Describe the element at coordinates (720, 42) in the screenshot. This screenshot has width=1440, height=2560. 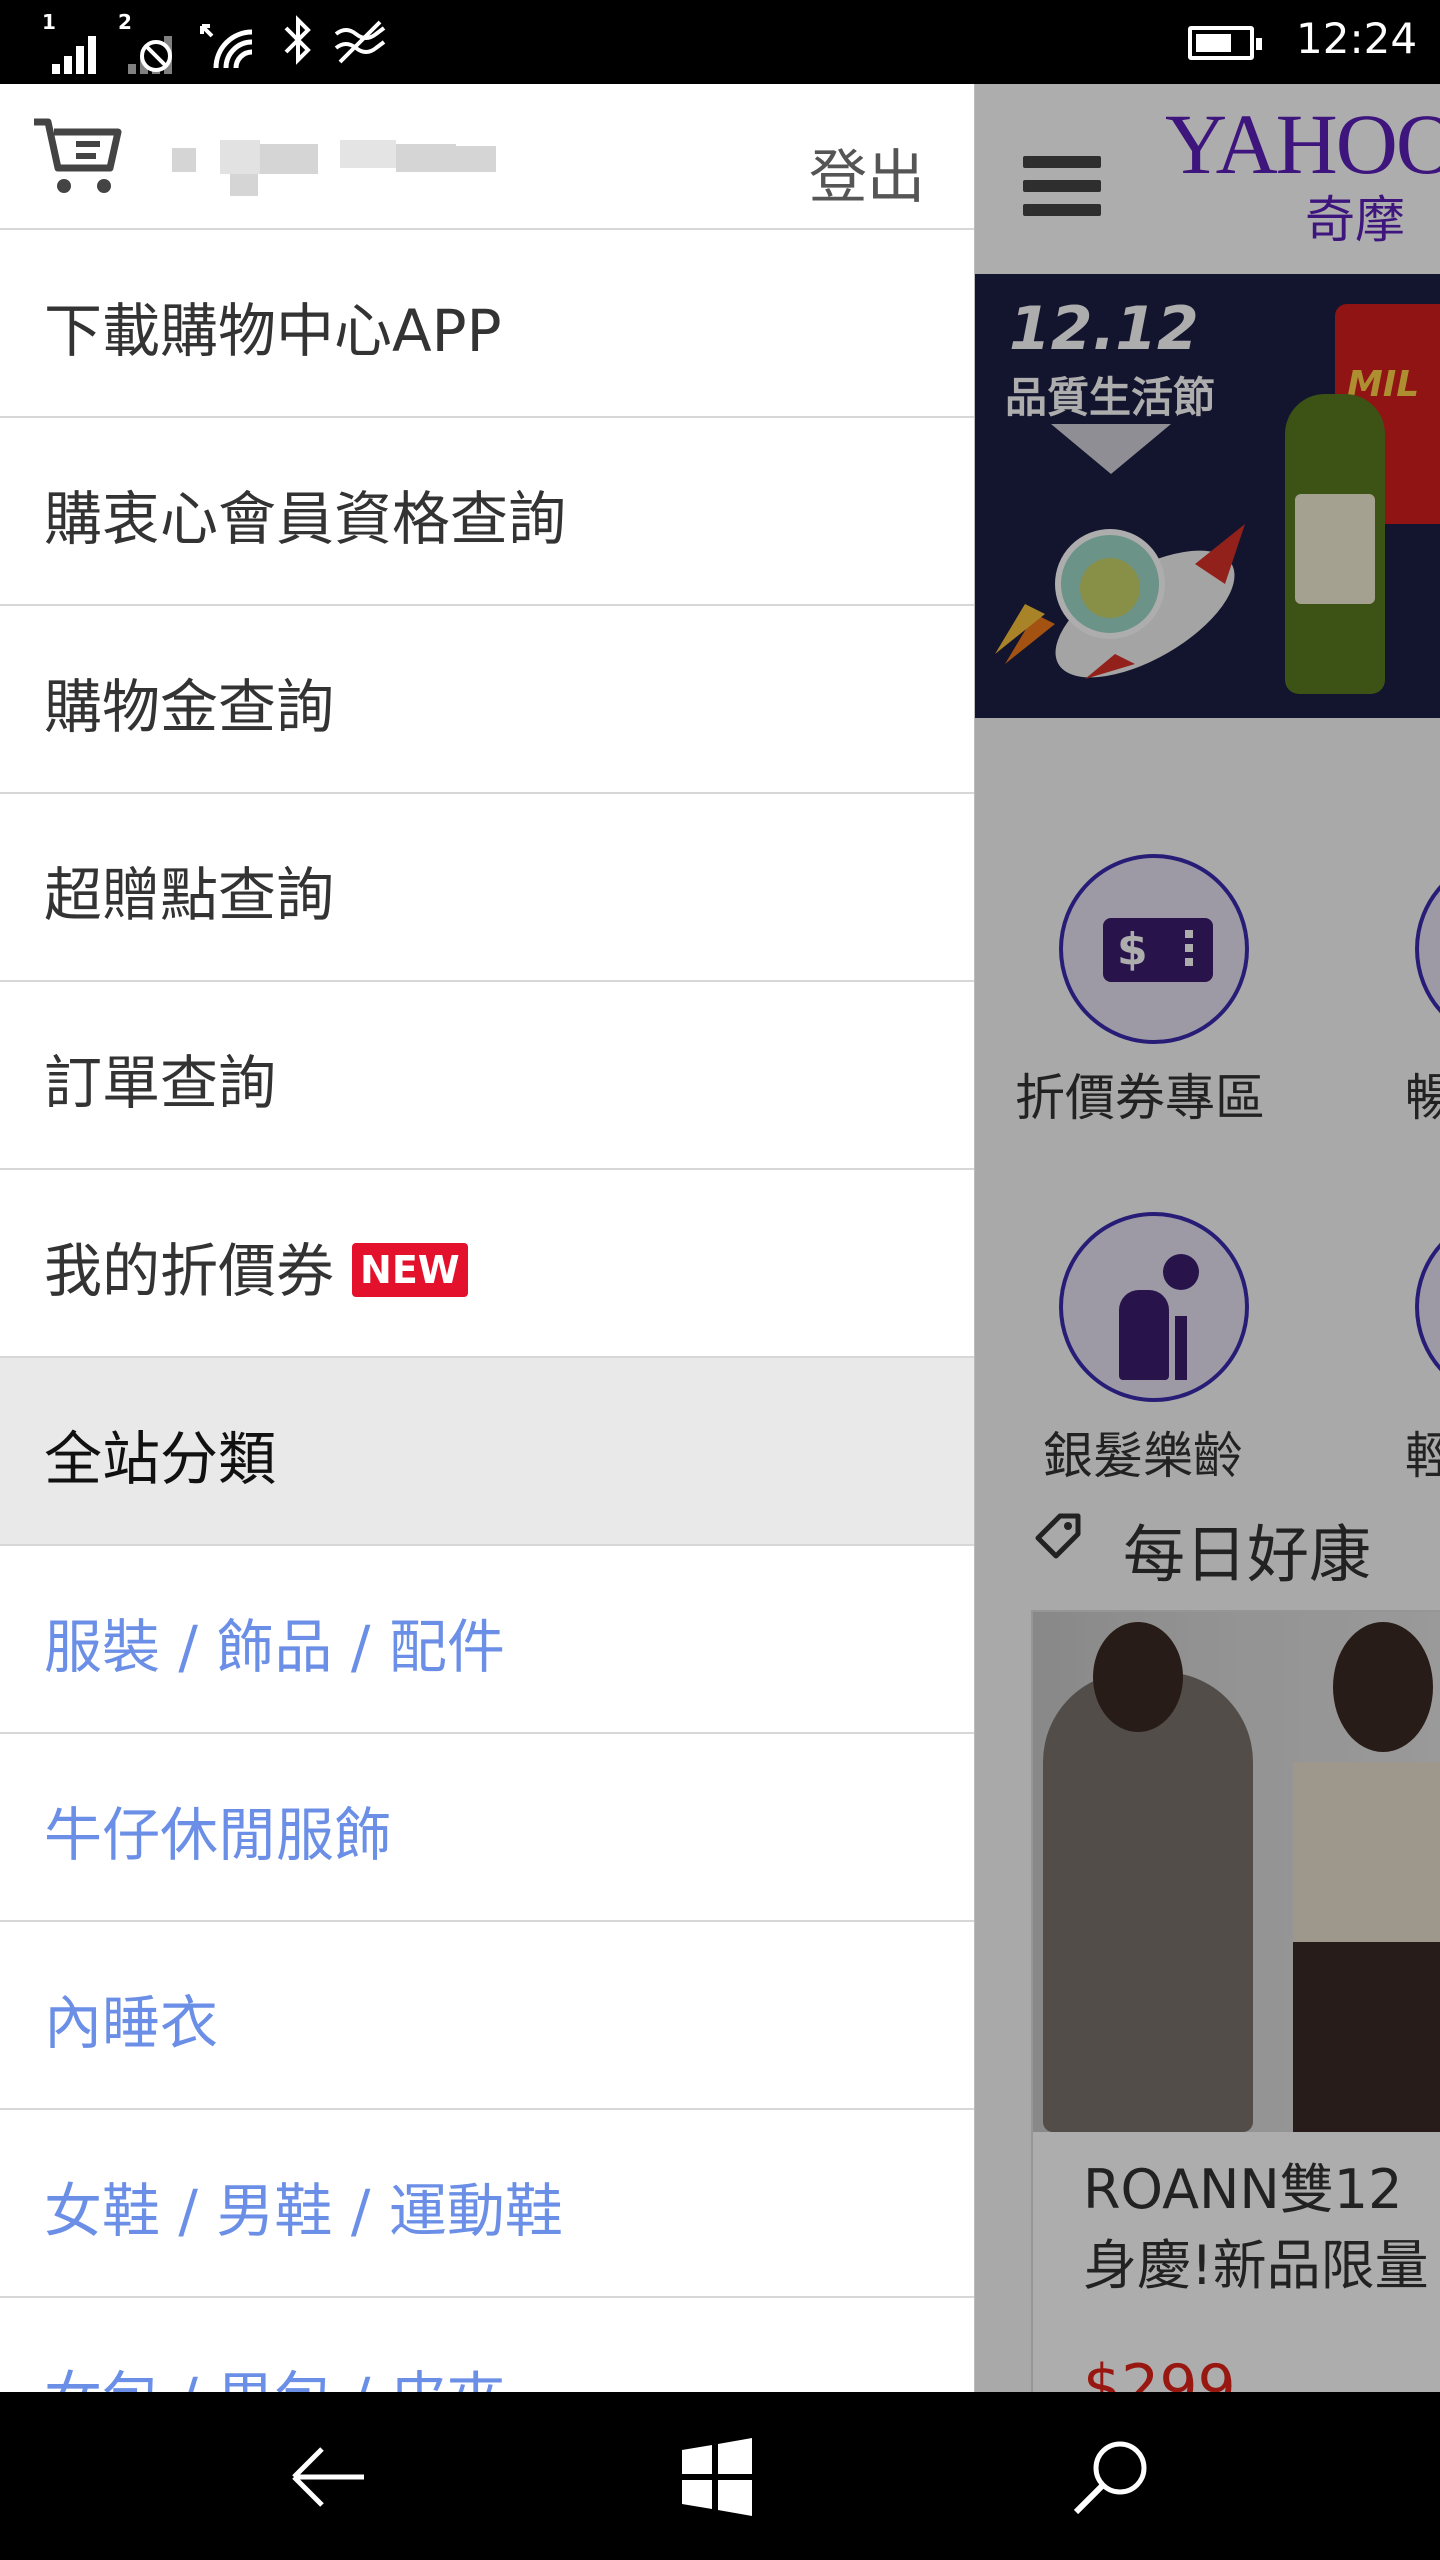
I see `status-bar: 1 2 12:24` at that location.